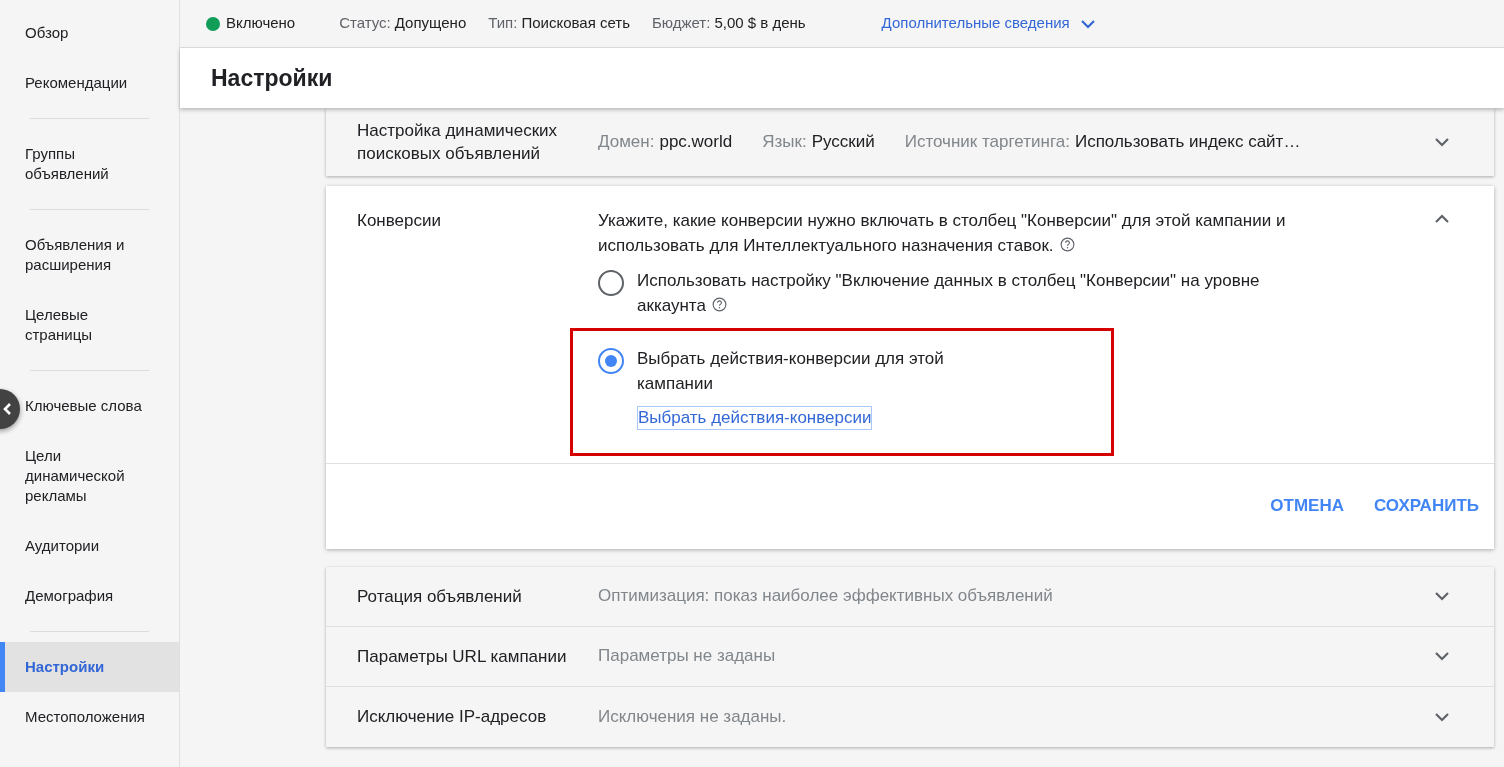 This screenshot has height=767, width=1504. What do you see at coordinates (626, 142) in the screenshot?
I see `field-label: Домен:` at bounding box center [626, 142].